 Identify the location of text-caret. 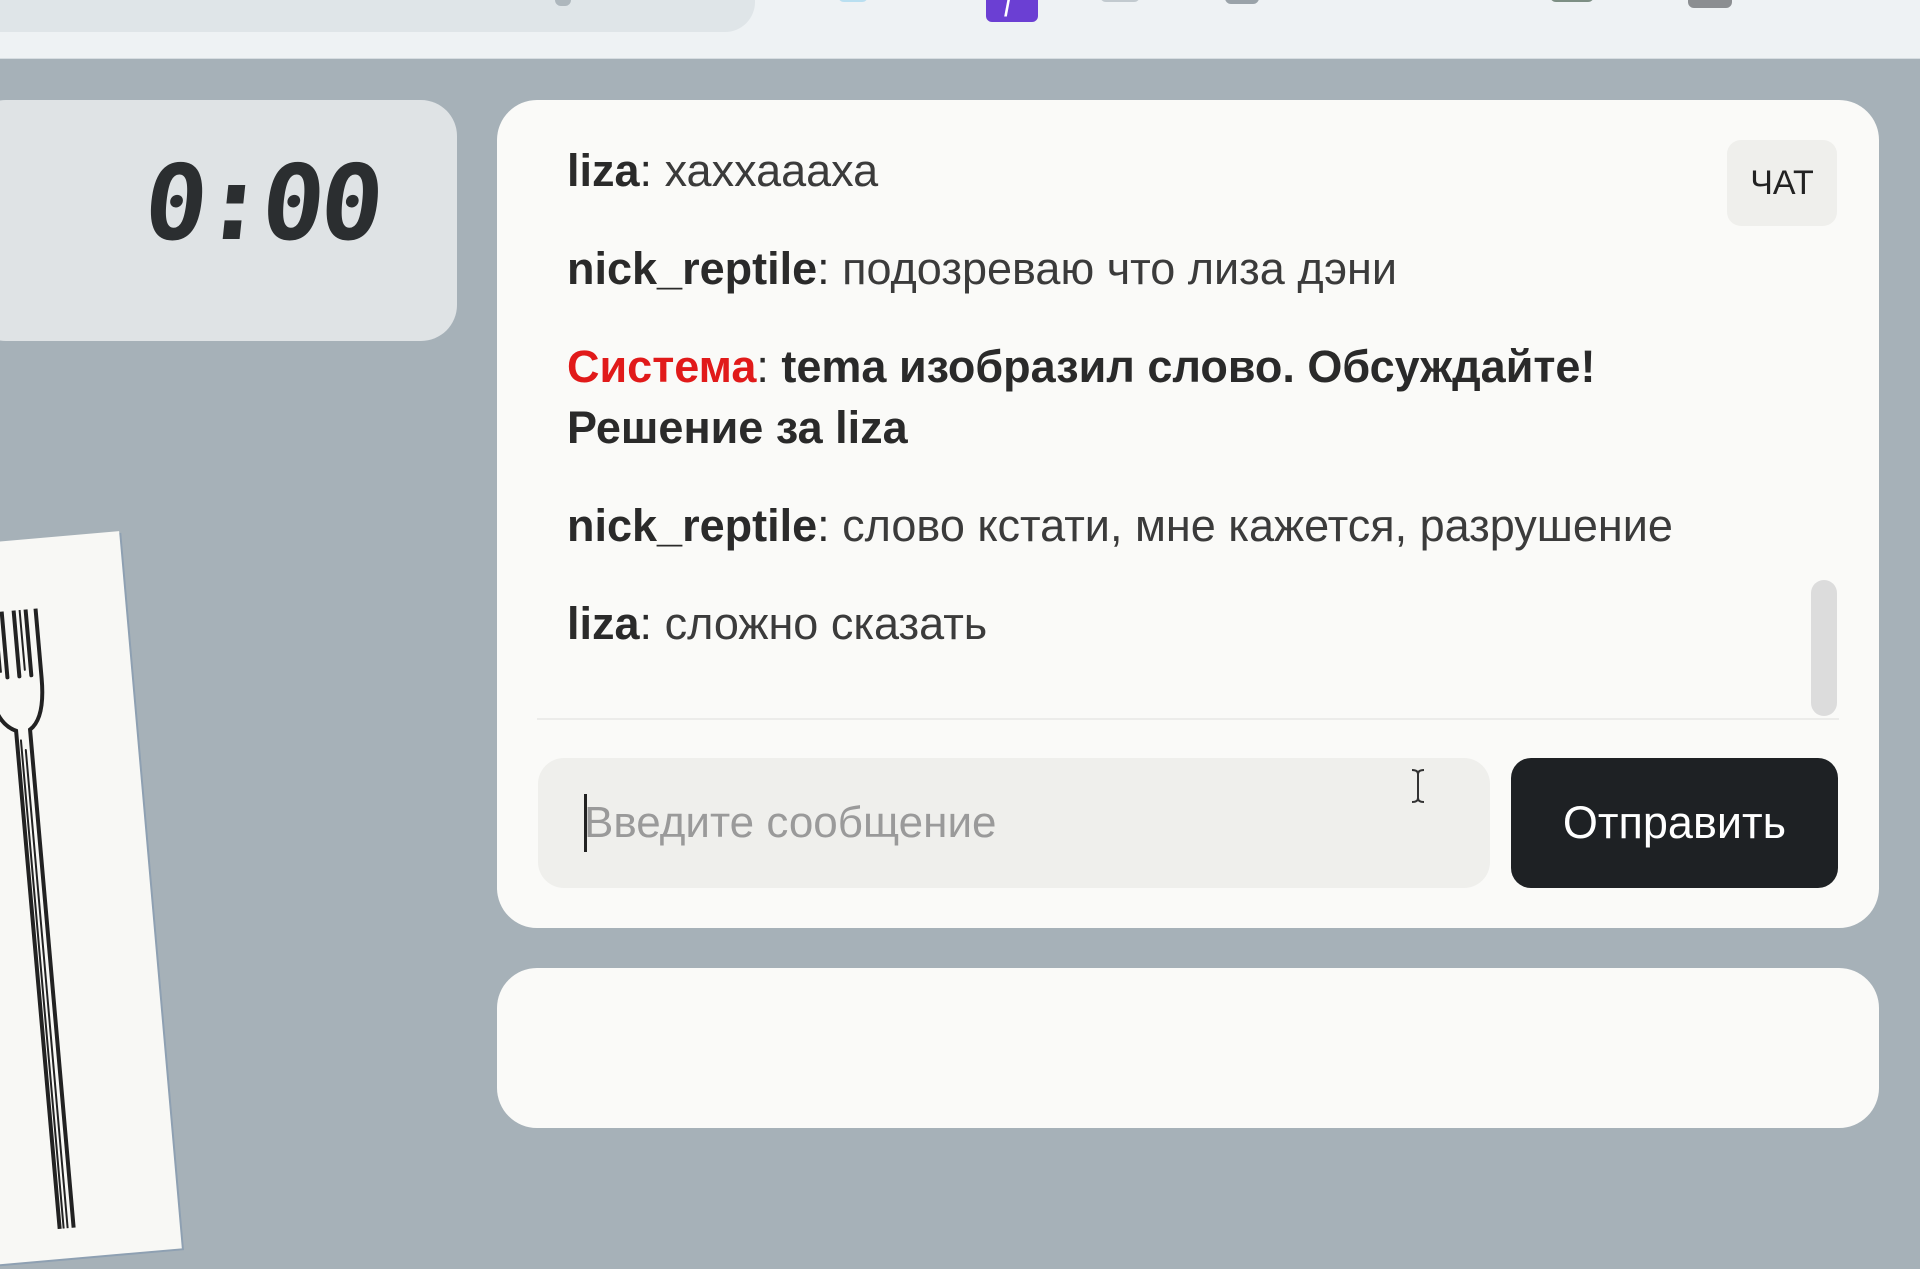
(585, 823).